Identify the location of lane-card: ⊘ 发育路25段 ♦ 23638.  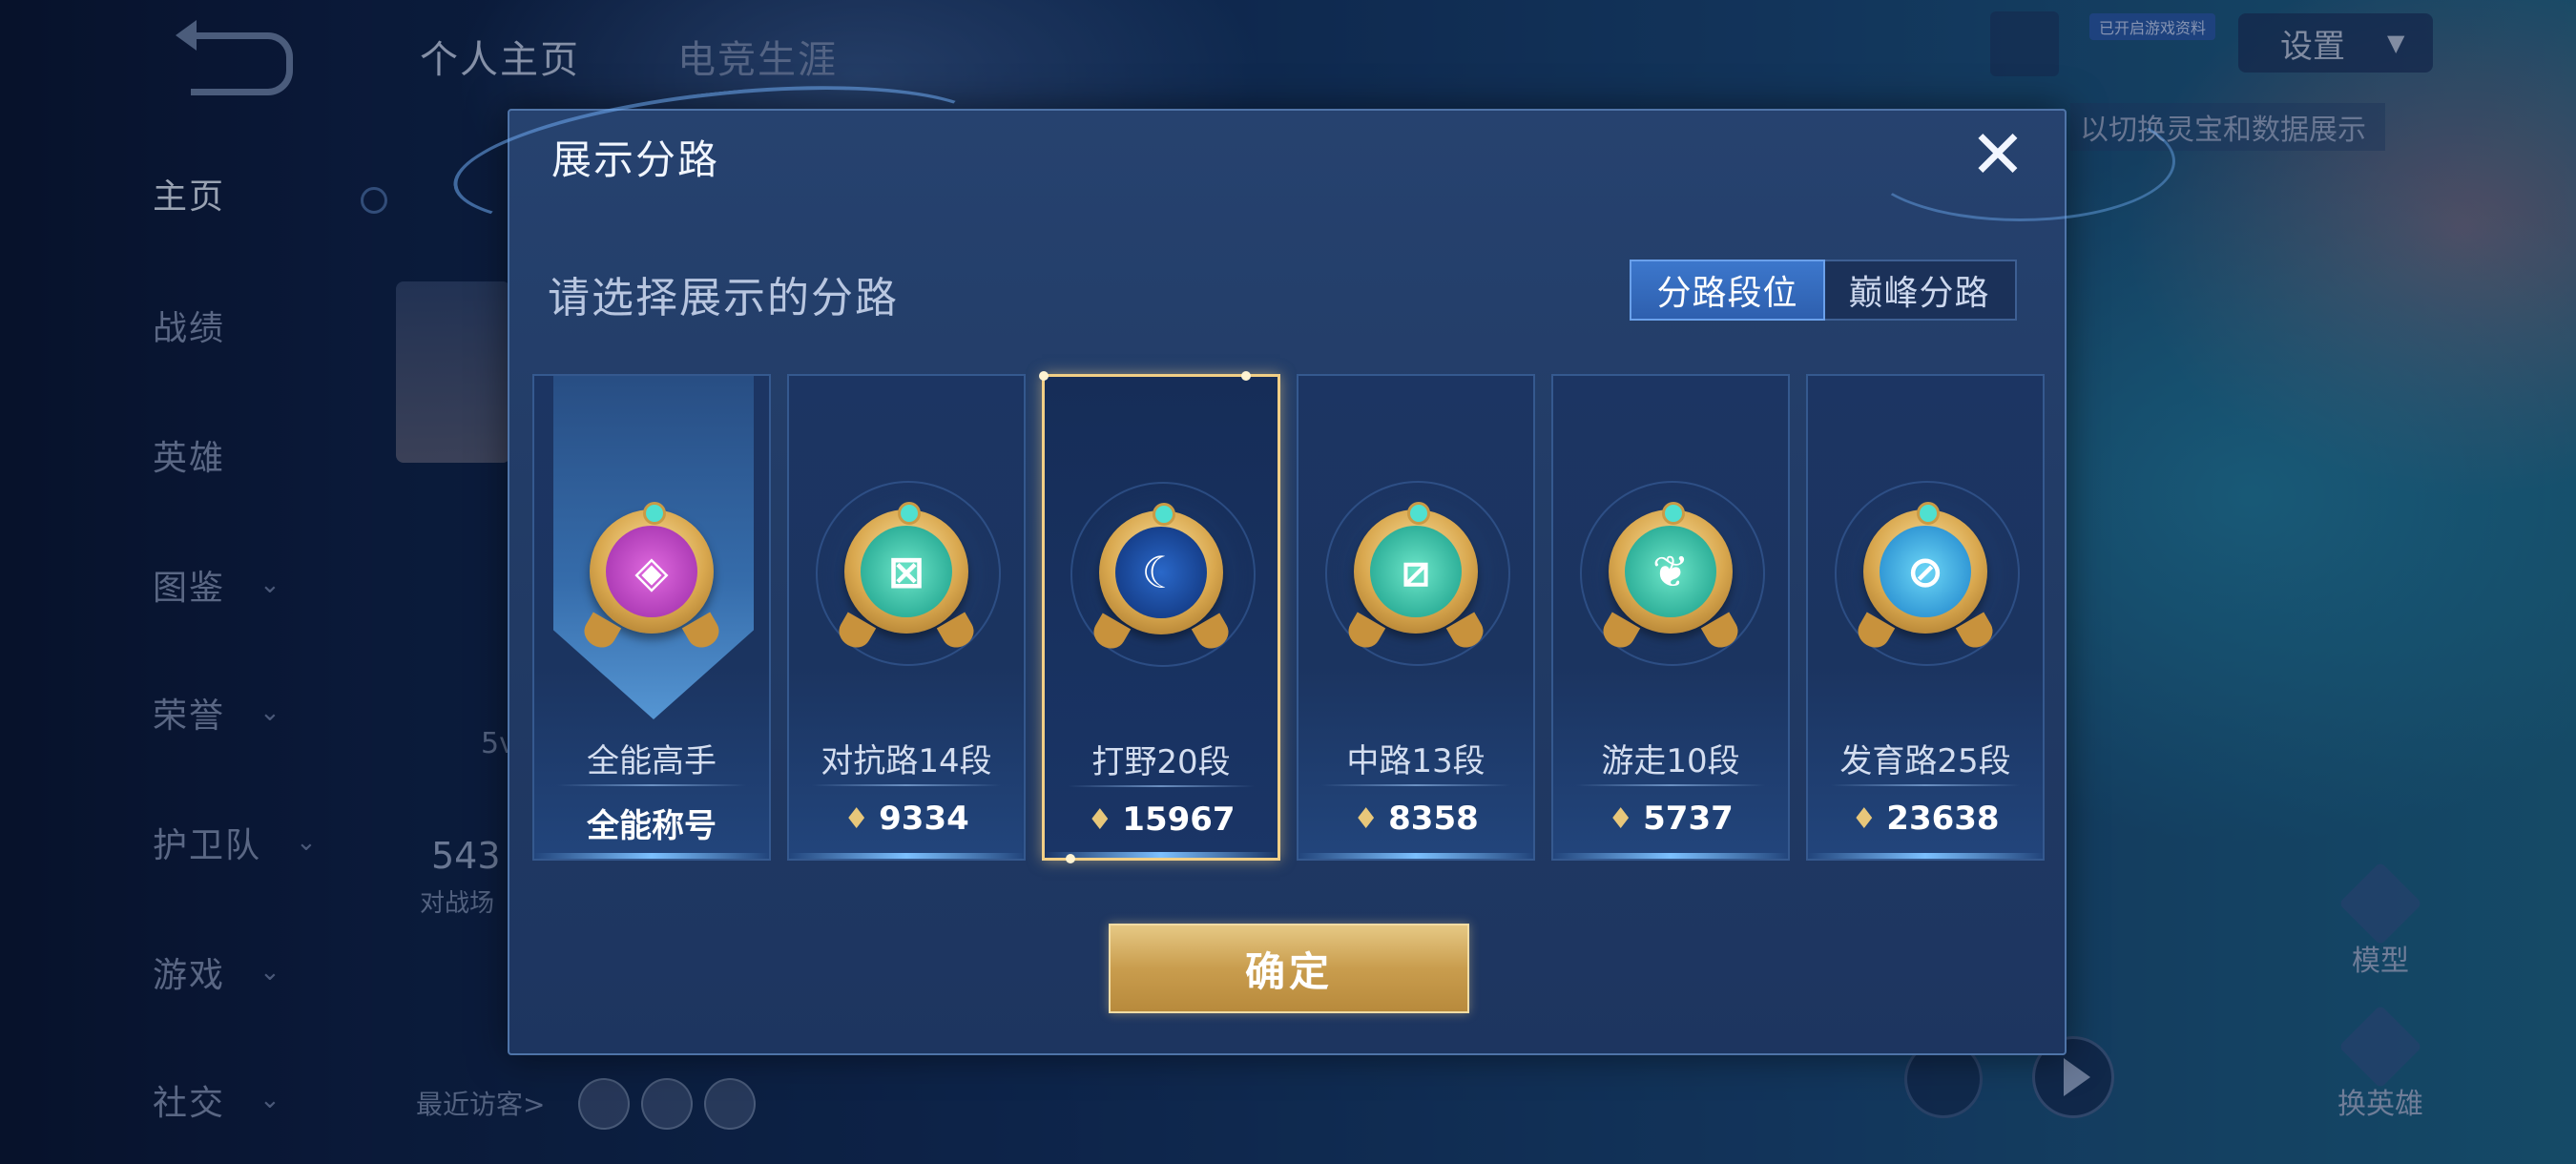
(1925, 617).